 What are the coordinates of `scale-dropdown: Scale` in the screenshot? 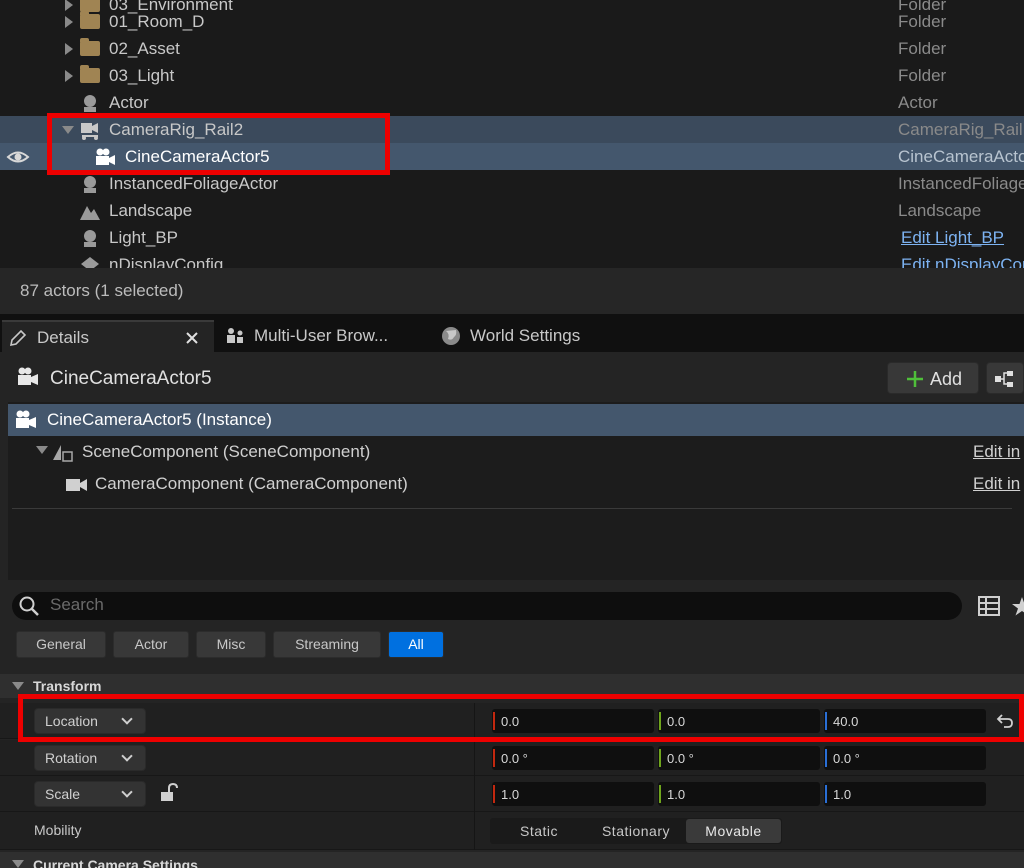 It's located at (90, 794).